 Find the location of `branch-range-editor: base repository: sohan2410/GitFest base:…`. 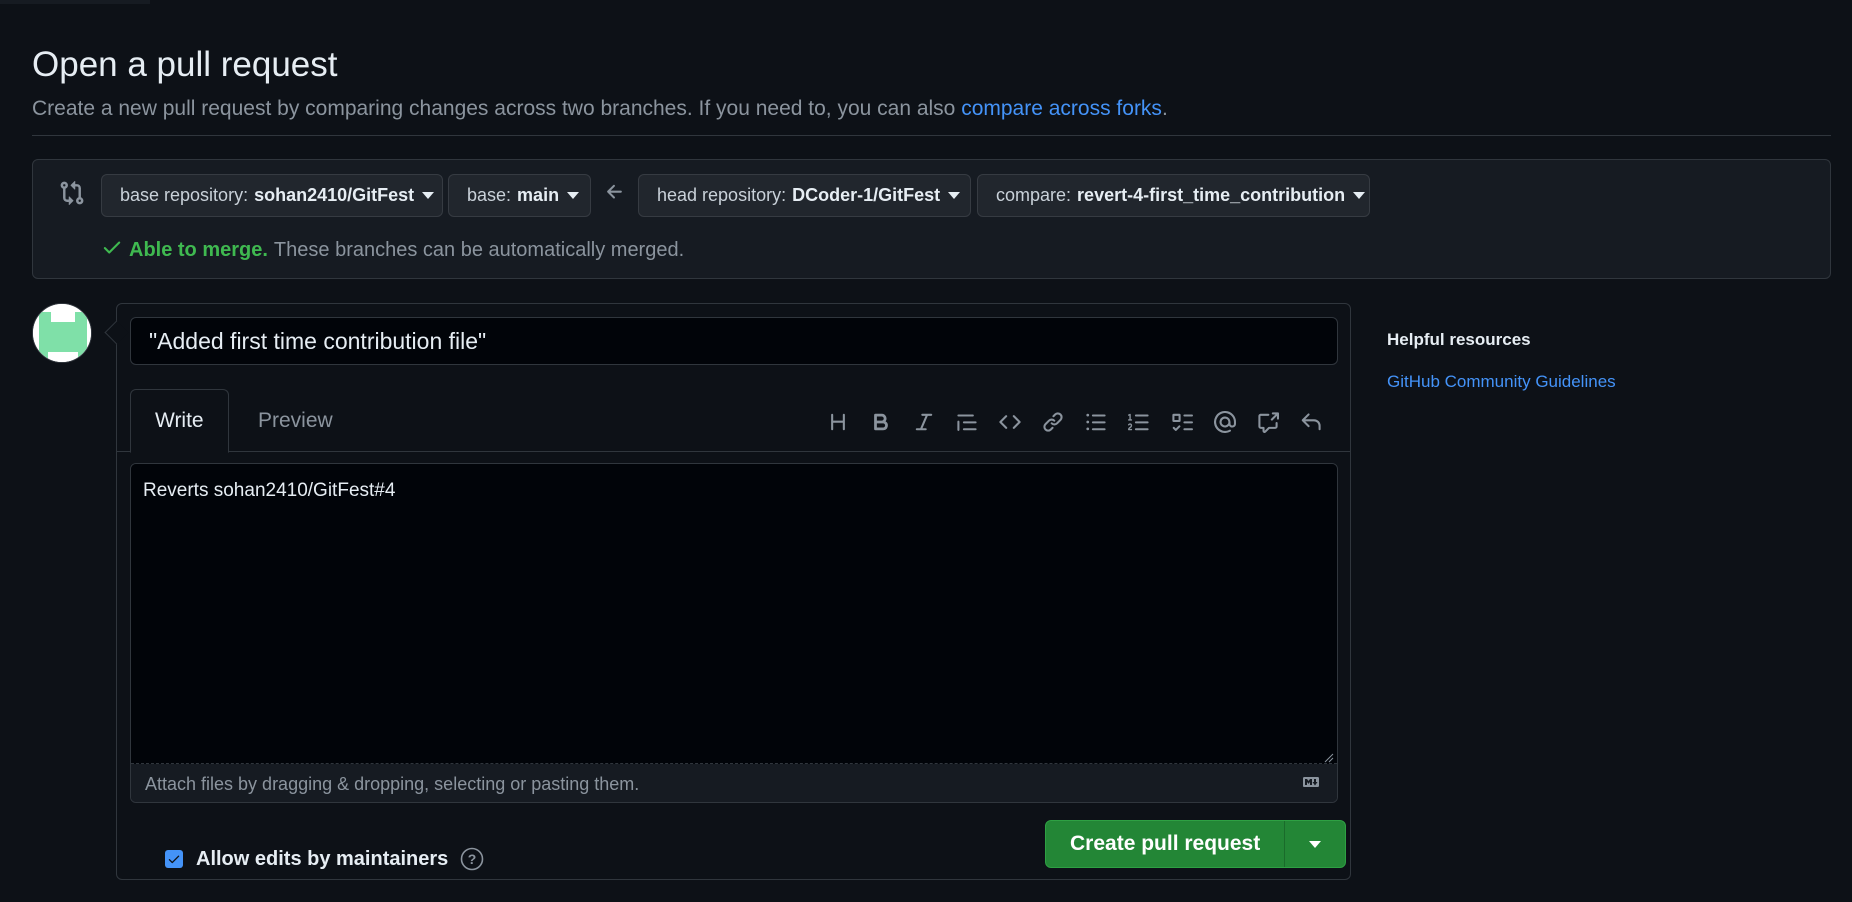

branch-range-editor: base repository: sohan2410/GitFest base:… is located at coordinates (931, 219).